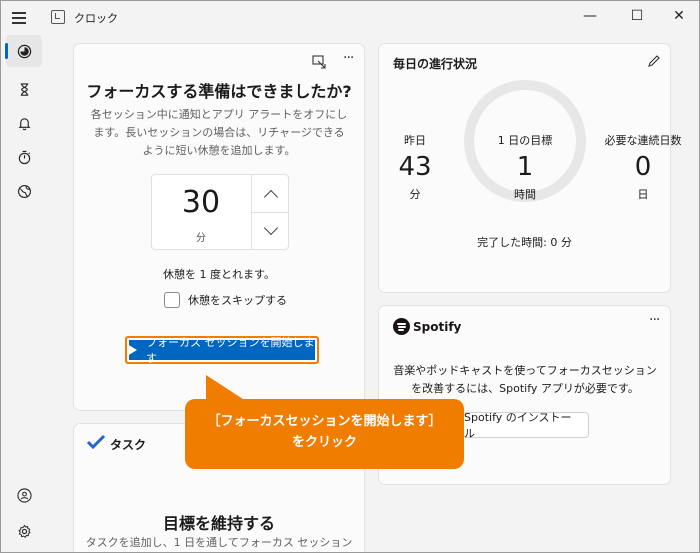  I want to click on goal-description: タスクを追加し、1 日を通してフォーカス セッションに割り, so click(219, 542).